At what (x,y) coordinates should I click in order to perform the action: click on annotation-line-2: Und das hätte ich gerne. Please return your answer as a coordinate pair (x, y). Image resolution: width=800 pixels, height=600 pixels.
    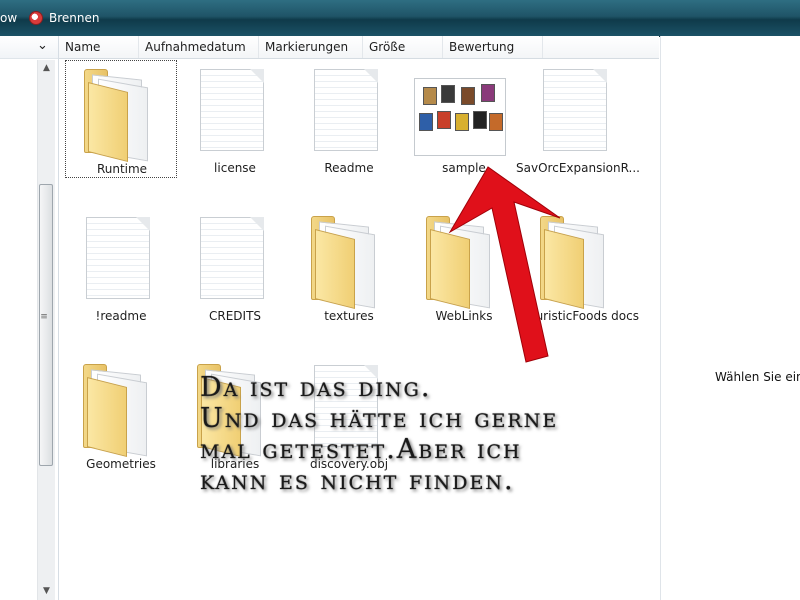
    Looking at the image, I should click on (379, 418).